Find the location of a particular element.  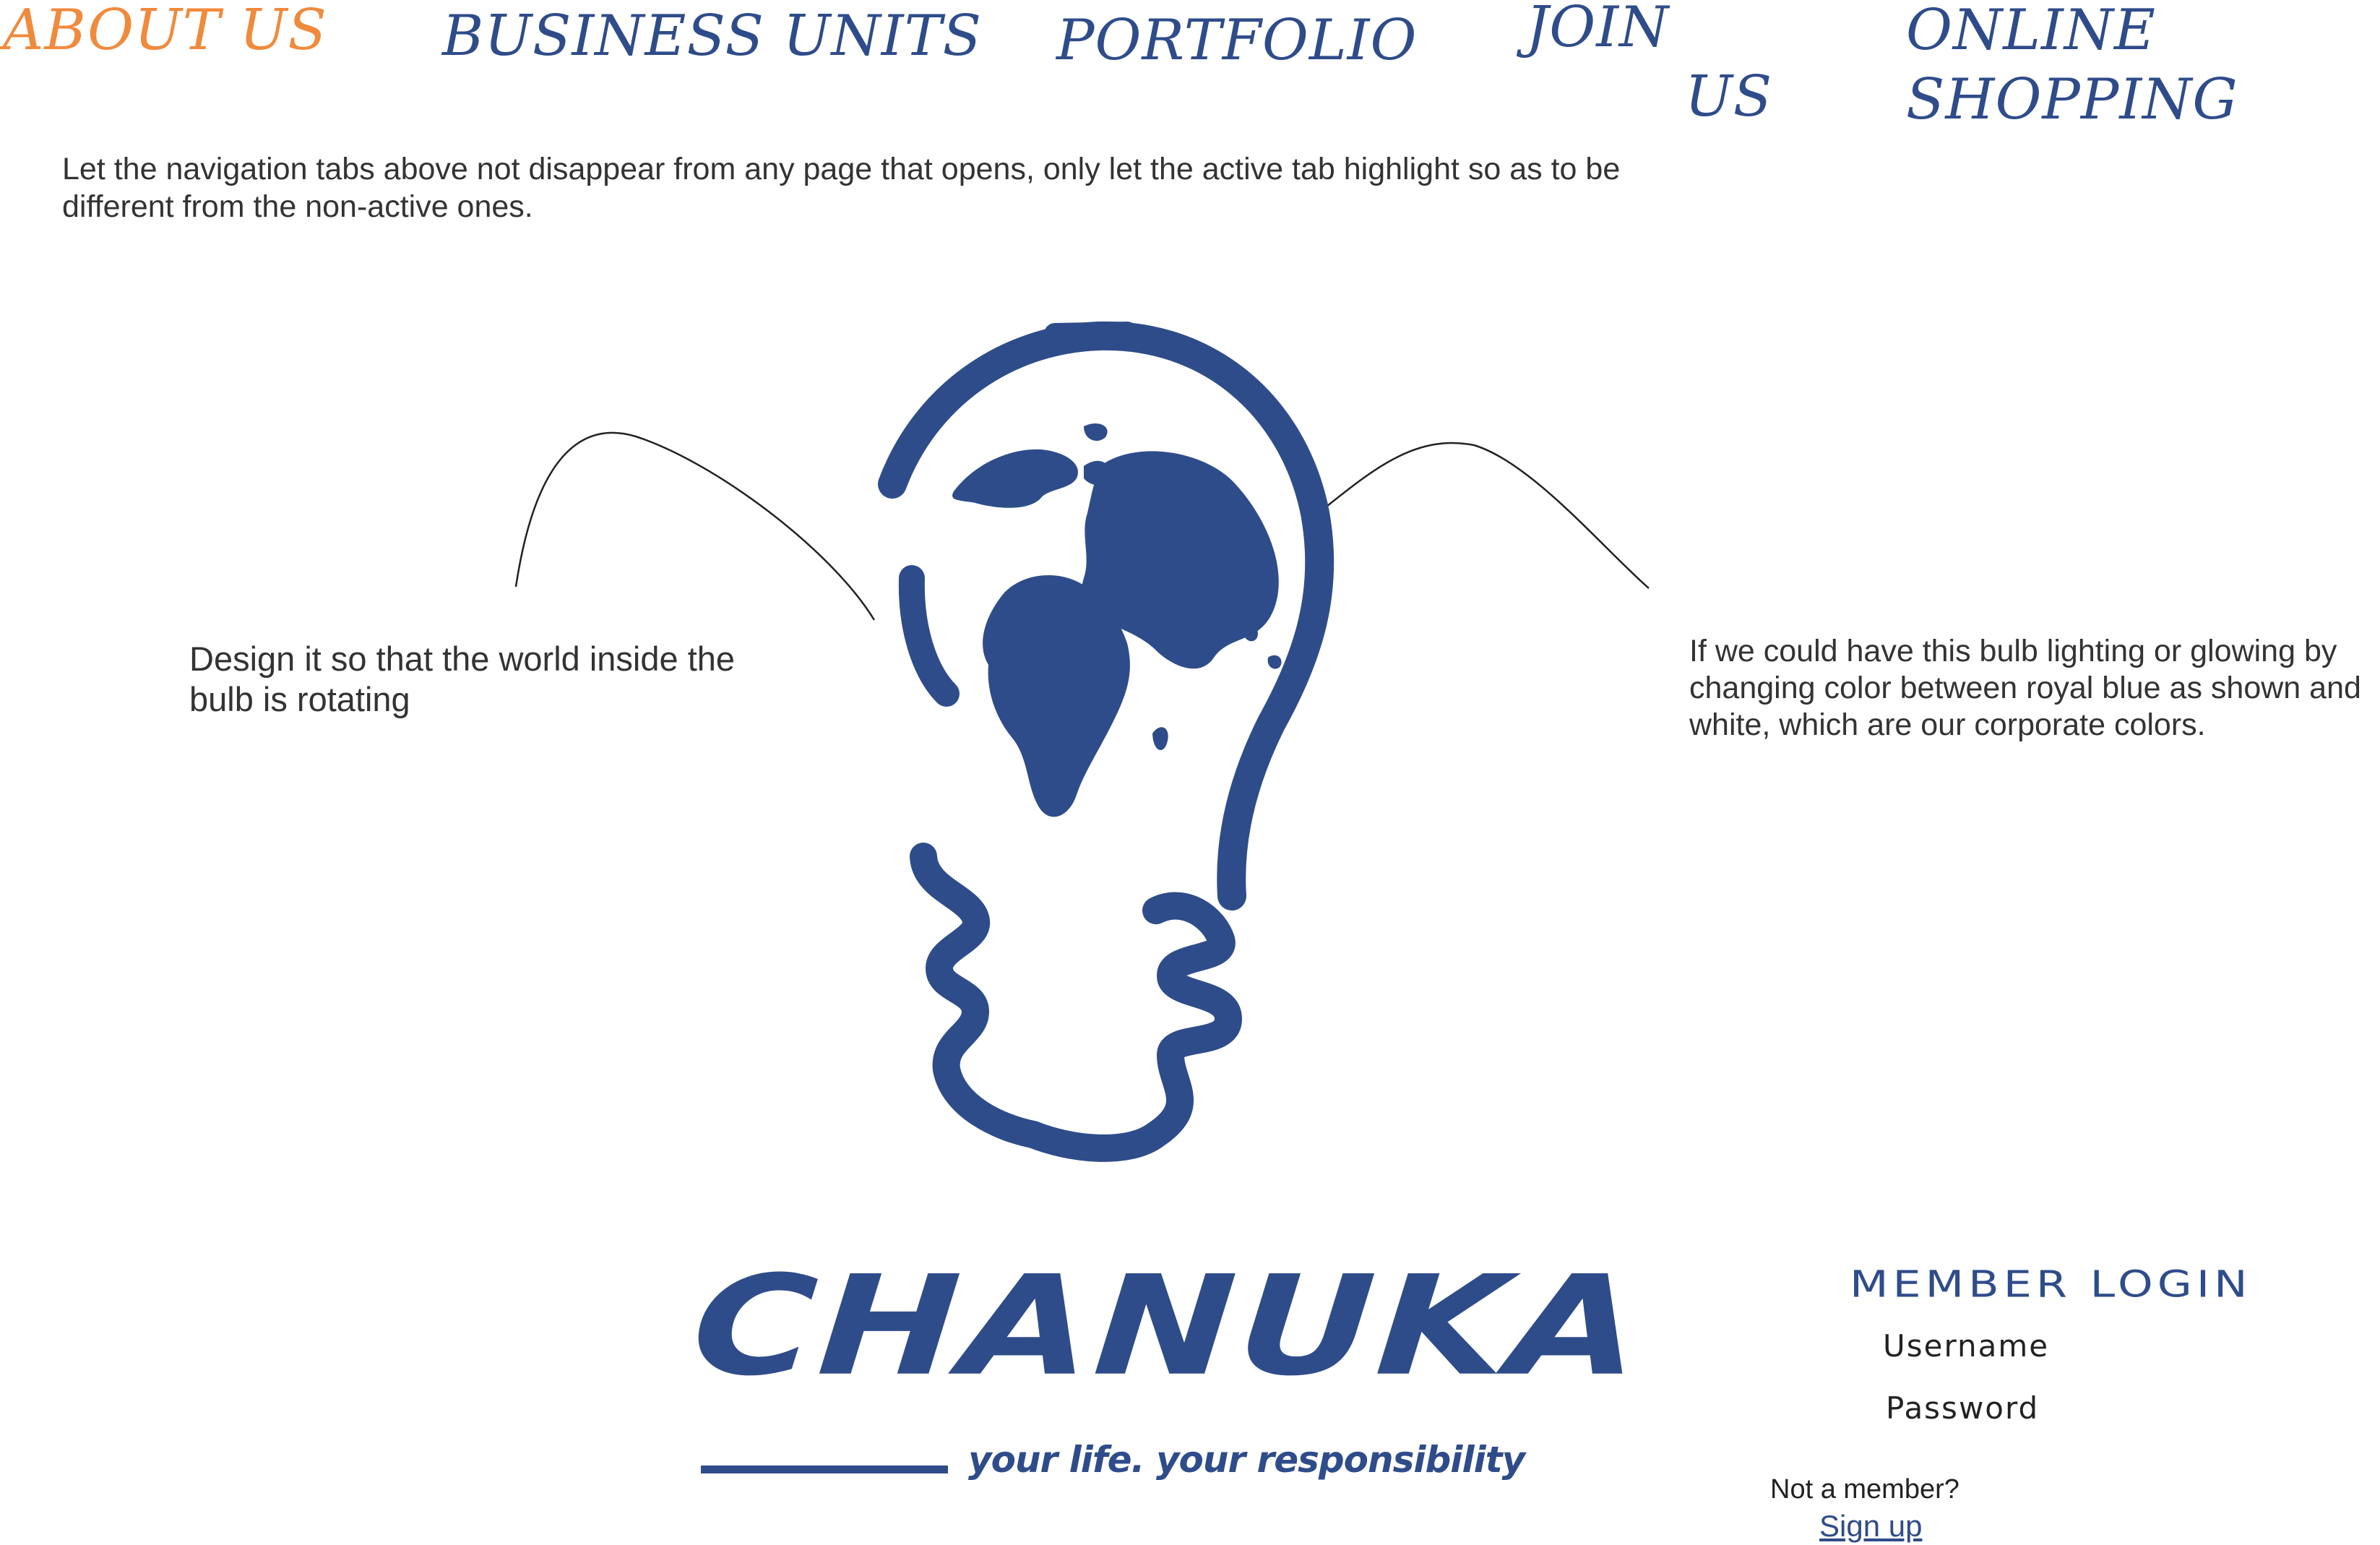

bulb-right-edge is located at coordinates (1318, 567).